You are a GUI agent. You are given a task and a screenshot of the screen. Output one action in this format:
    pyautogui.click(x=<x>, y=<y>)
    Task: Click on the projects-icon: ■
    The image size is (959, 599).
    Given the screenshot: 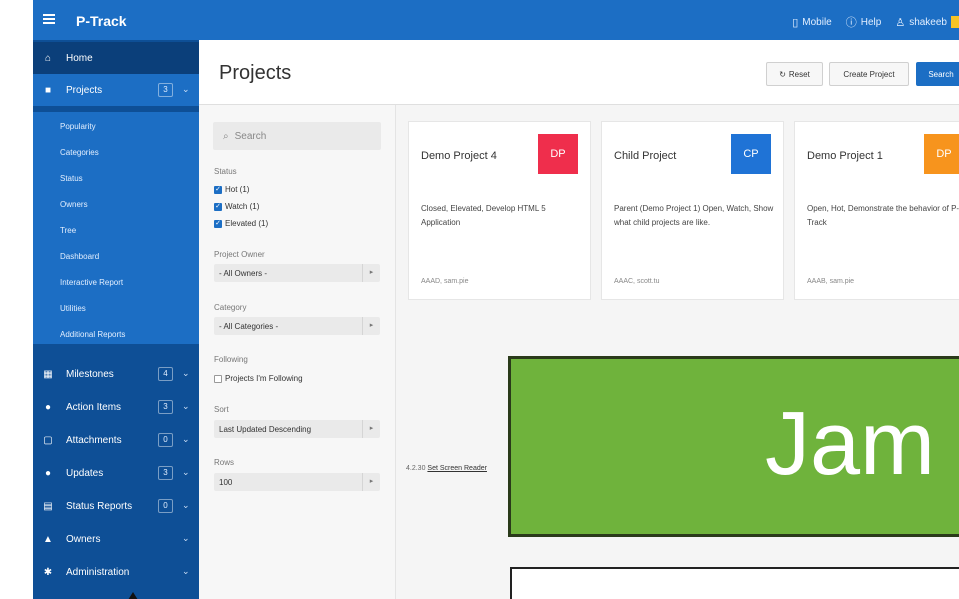 What is the action you would take?
    pyautogui.click(x=48, y=90)
    